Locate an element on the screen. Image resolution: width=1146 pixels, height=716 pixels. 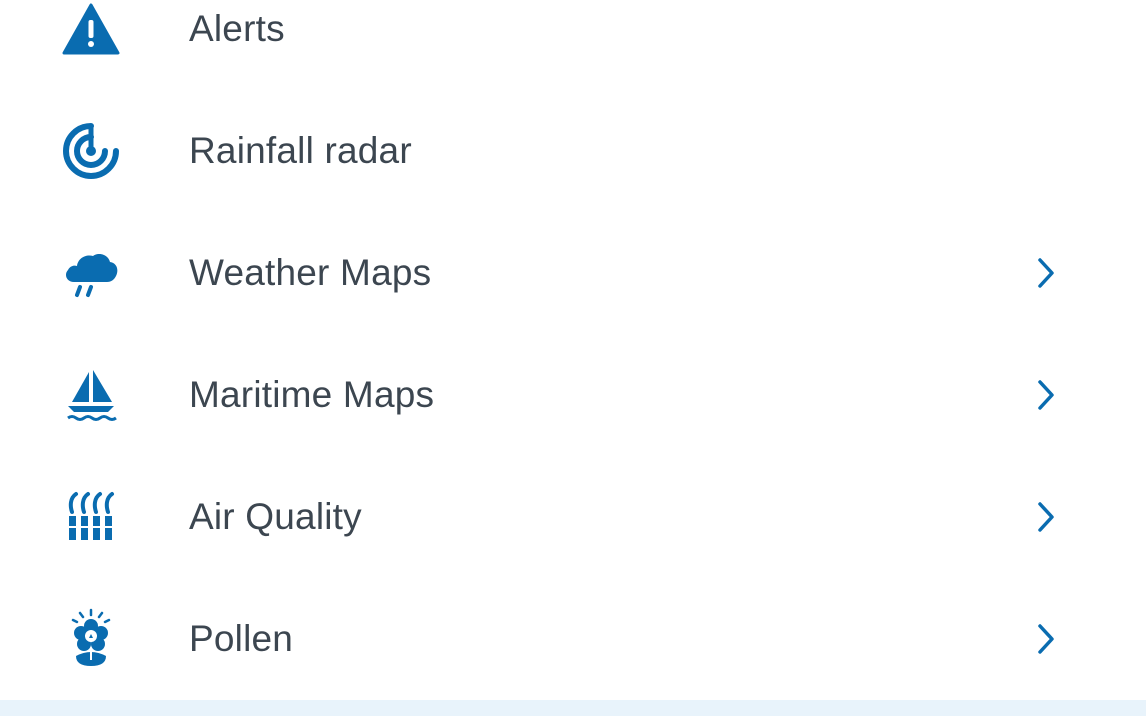
menu-item-label: Weather Maps is located at coordinates (310, 272).